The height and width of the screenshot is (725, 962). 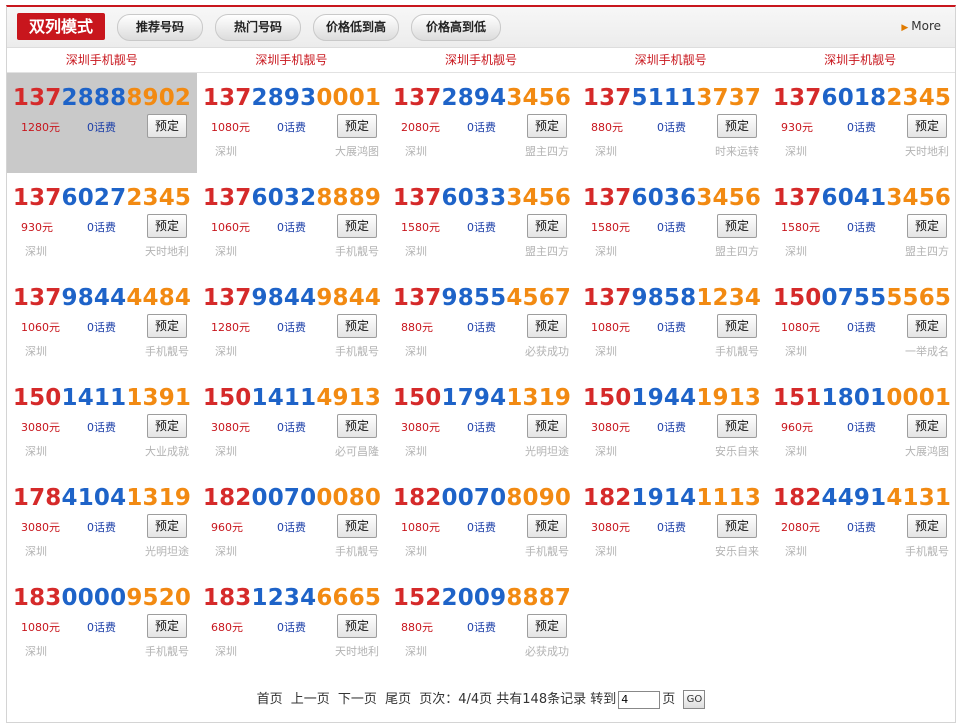 What do you see at coordinates (539, 98) in the screenshot?
I see `phone-number-part: 3456` at bounding box center [539, 98].